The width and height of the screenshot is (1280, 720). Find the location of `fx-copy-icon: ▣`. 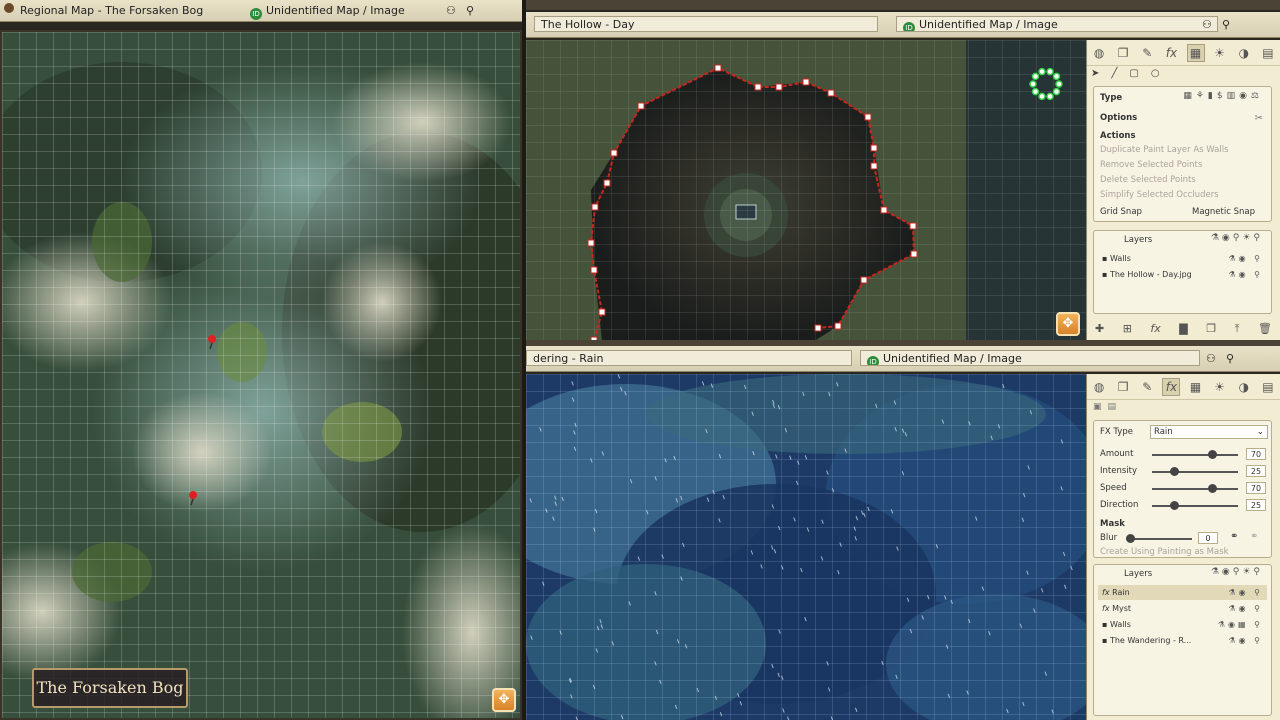

fx-copy-icon: ▣ is located at coordinates (1100, 407).